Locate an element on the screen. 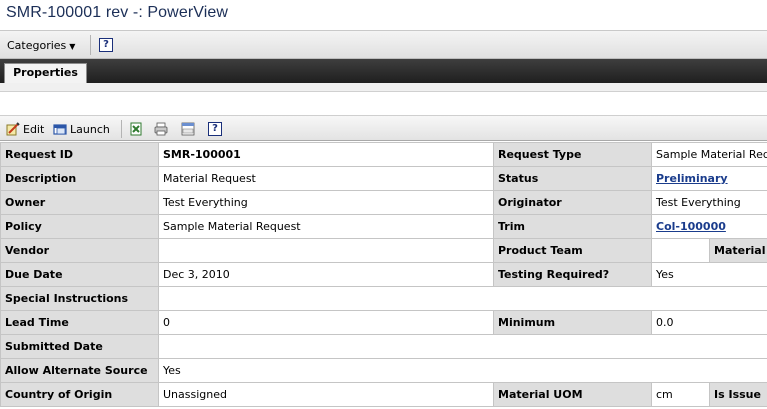  toolbar-help-button: ? is located at coordinates (215, 129).